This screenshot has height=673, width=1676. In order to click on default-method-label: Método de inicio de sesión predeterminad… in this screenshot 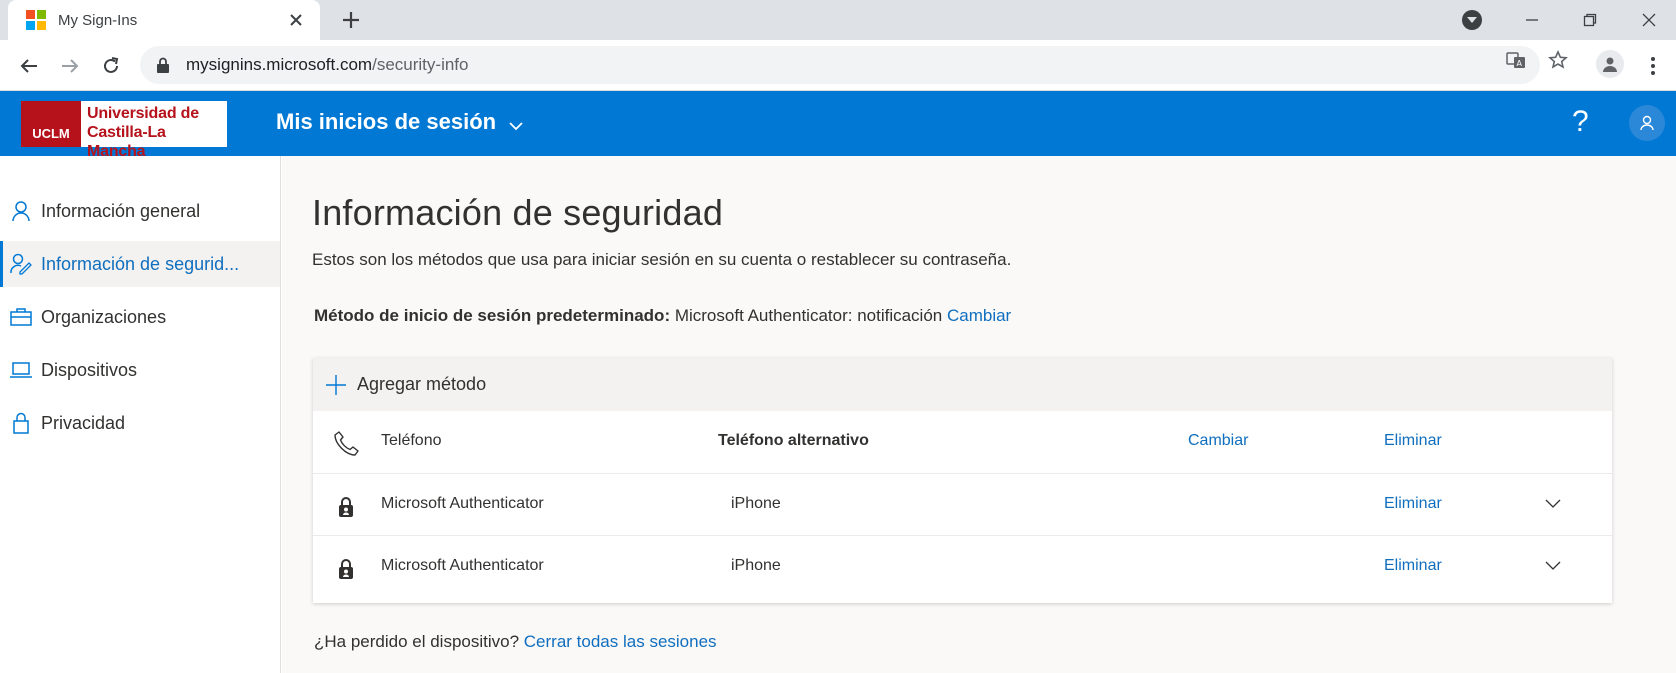, I will do `click(492, 315)`.